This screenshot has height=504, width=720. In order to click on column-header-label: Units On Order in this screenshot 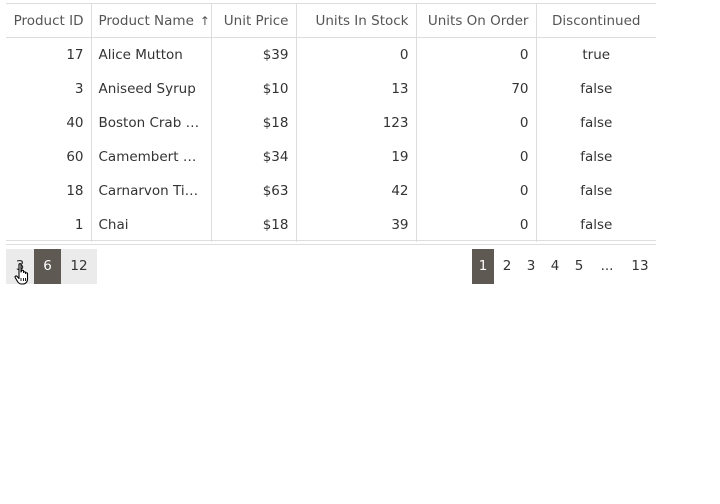, I will do `click(478, 20)`.